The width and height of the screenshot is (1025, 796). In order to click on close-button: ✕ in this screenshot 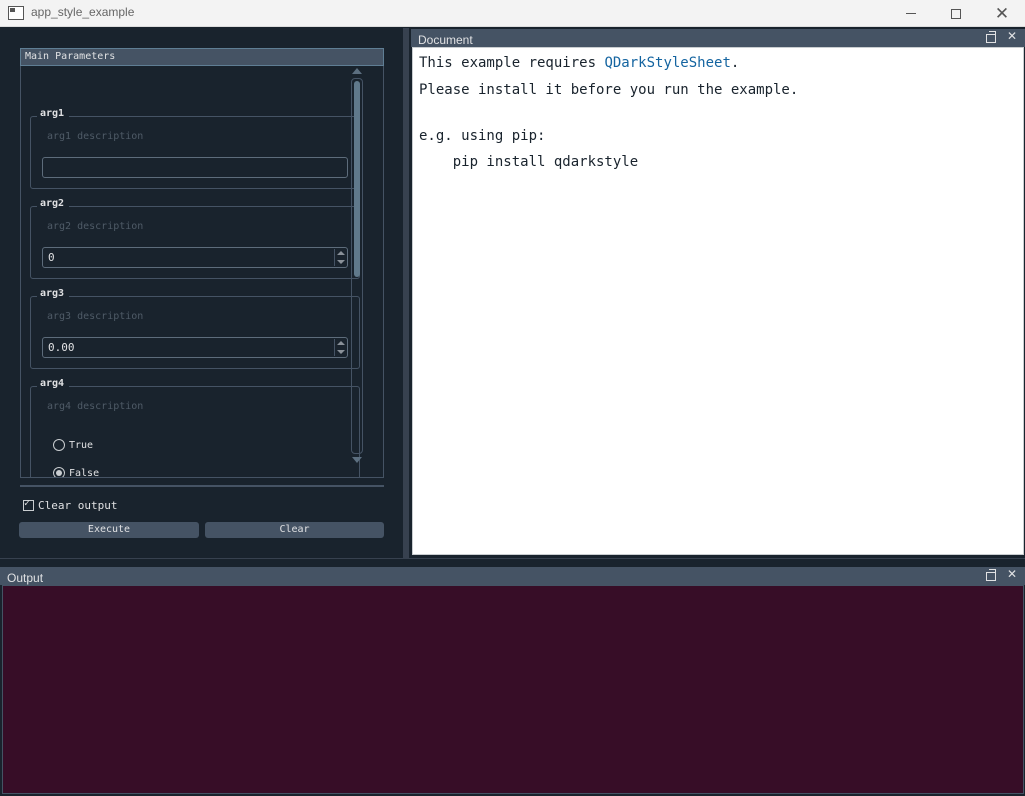, I will do `click(1002, 13)`.